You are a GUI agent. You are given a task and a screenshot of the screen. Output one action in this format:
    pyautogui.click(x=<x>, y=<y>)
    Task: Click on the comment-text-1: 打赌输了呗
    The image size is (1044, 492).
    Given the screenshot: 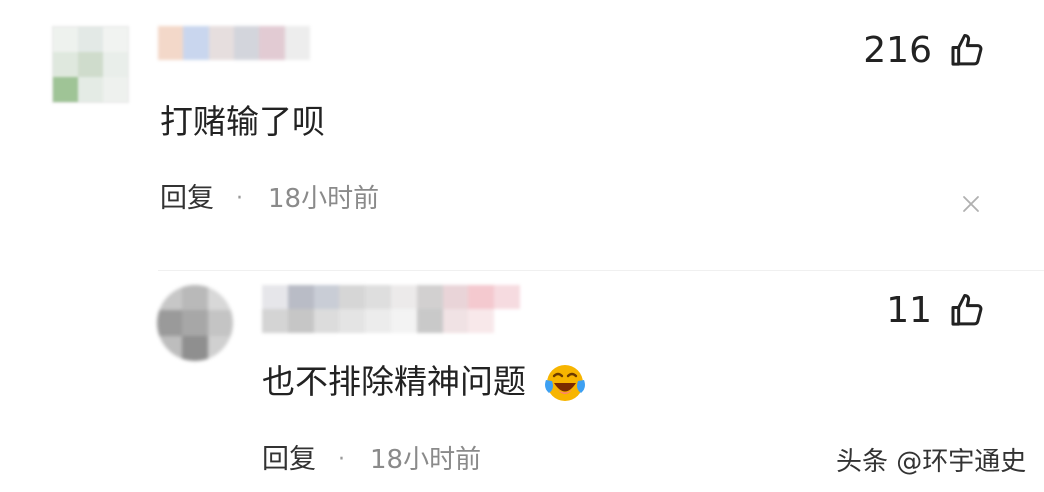 What is the action you would take?
    pyautogui.click(x=242, y=121)
    